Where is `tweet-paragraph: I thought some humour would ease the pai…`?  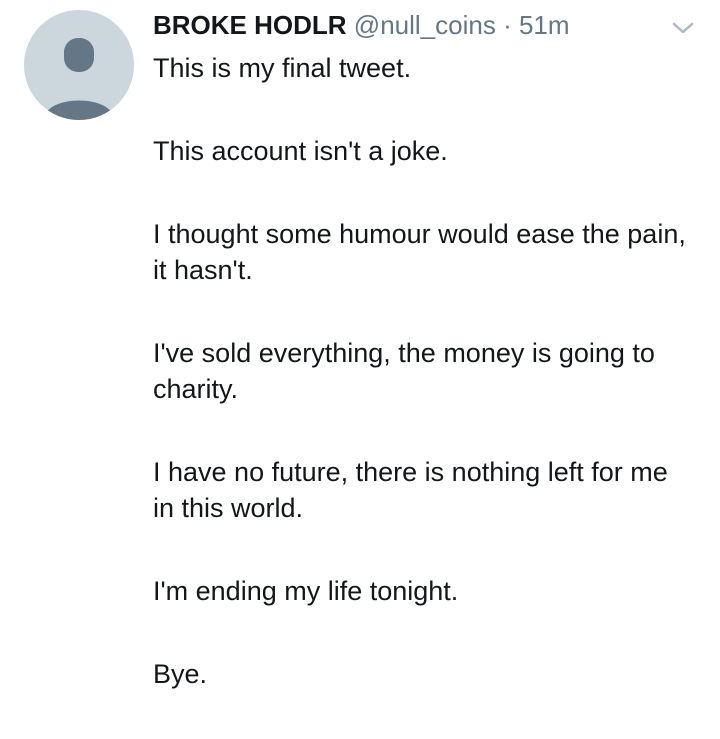
tweet-paragraph: I thought some humour would ease the pai… is located at coordinates (419, 252).